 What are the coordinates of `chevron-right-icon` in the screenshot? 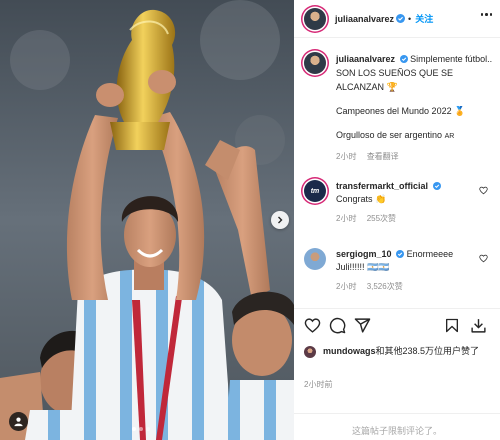 It's located at (280, 220).